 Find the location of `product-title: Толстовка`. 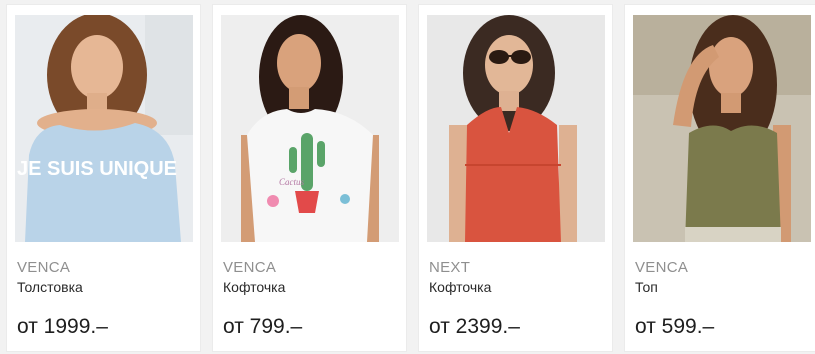

product-title: Толстовка is located at coordinates (50, 287).